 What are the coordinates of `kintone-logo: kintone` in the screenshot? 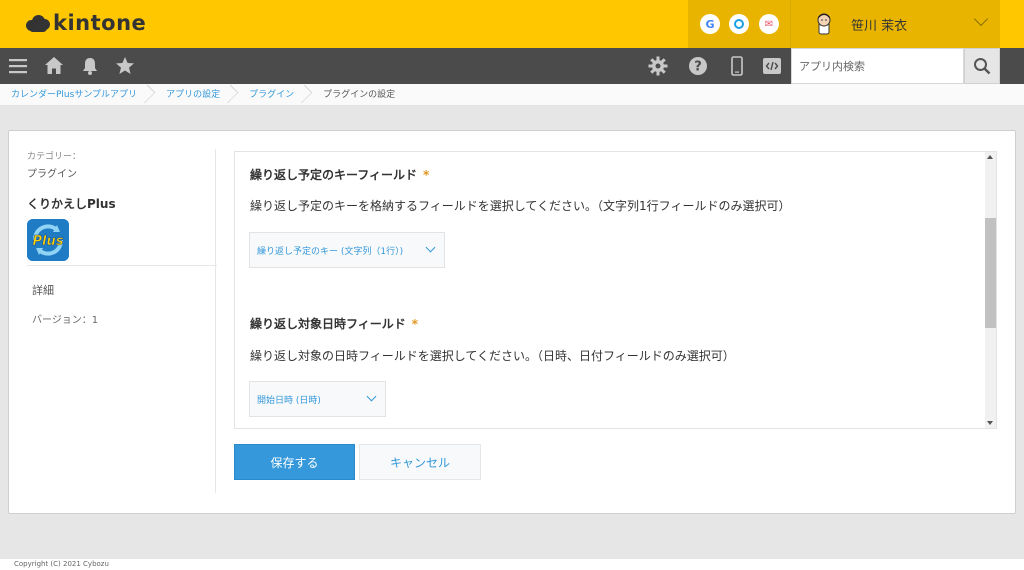 It's located at (86, 23).